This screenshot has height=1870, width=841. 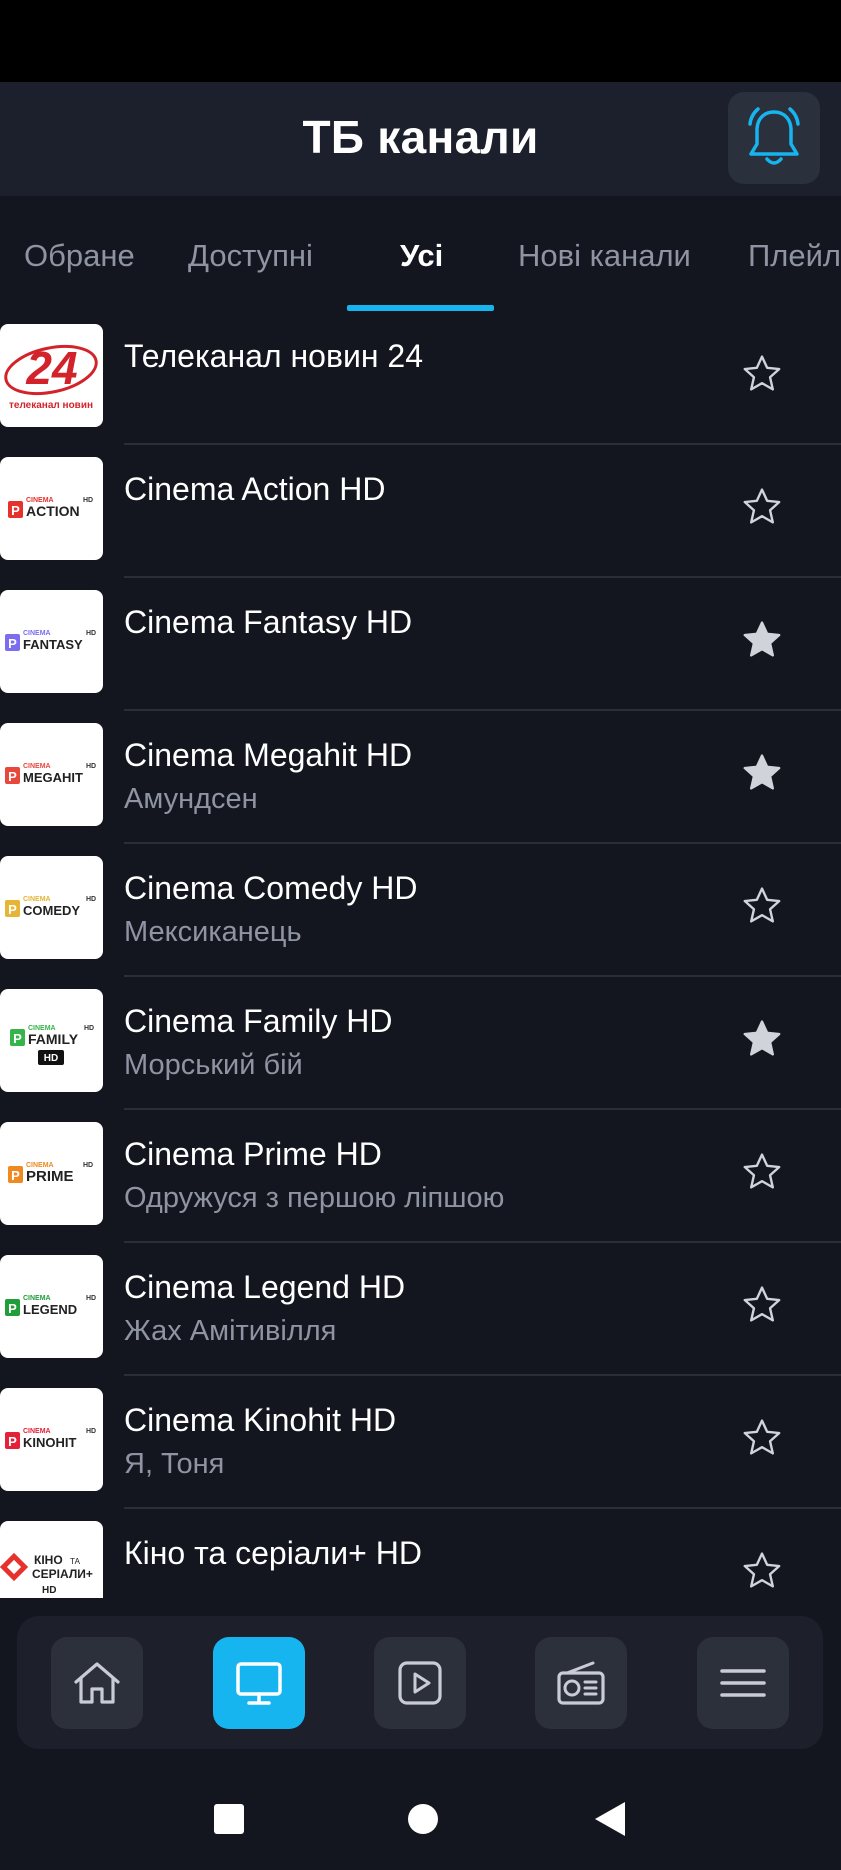 I want to click on channel-name: Cinema Prime HD, so click(x=253, y=1154).